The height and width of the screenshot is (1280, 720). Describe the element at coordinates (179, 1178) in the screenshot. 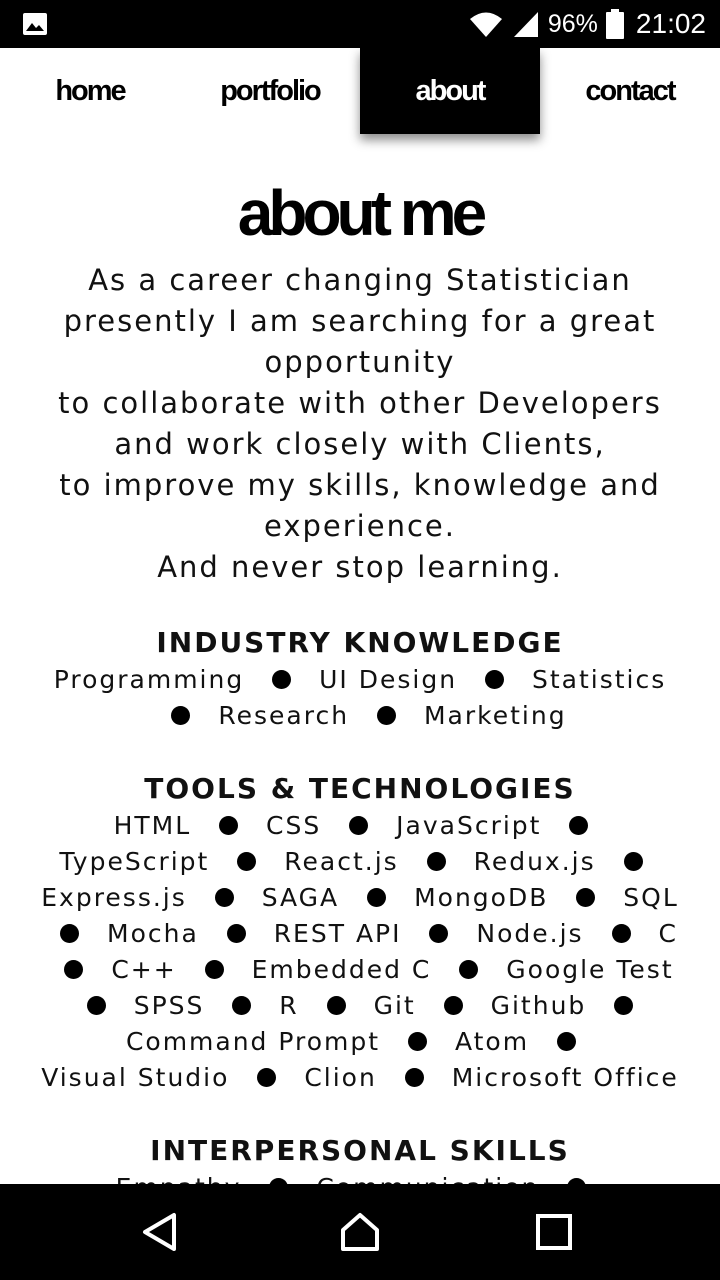

I see `skill-item: Empathy` at that location.